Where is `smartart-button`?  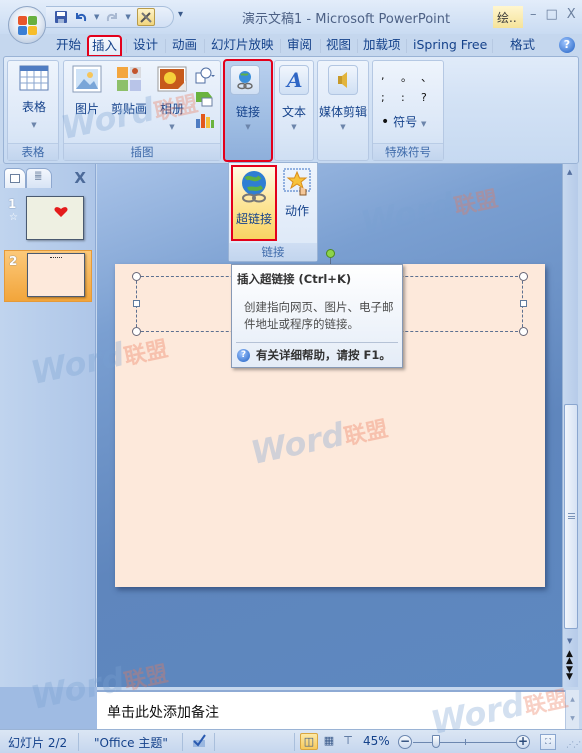 smartart-button is located at coordinates (206, 100).